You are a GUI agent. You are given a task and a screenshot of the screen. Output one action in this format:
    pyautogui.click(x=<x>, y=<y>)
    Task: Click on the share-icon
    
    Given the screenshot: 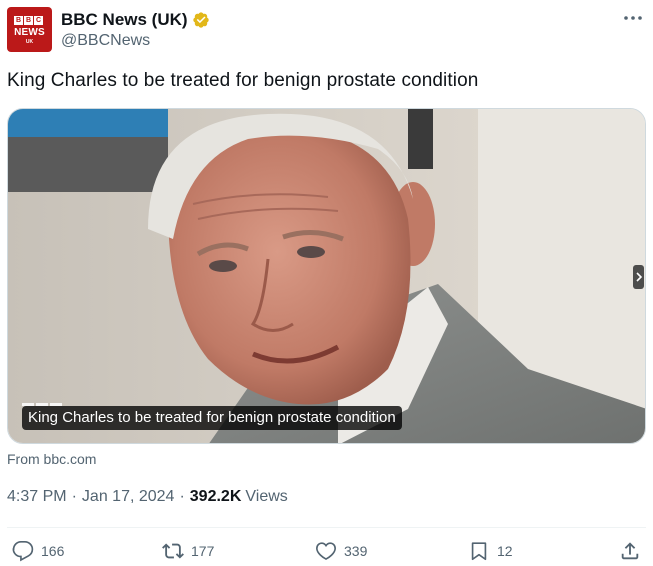 What is the action you would take?
    pyautogui.click(x=630, y=551)
    